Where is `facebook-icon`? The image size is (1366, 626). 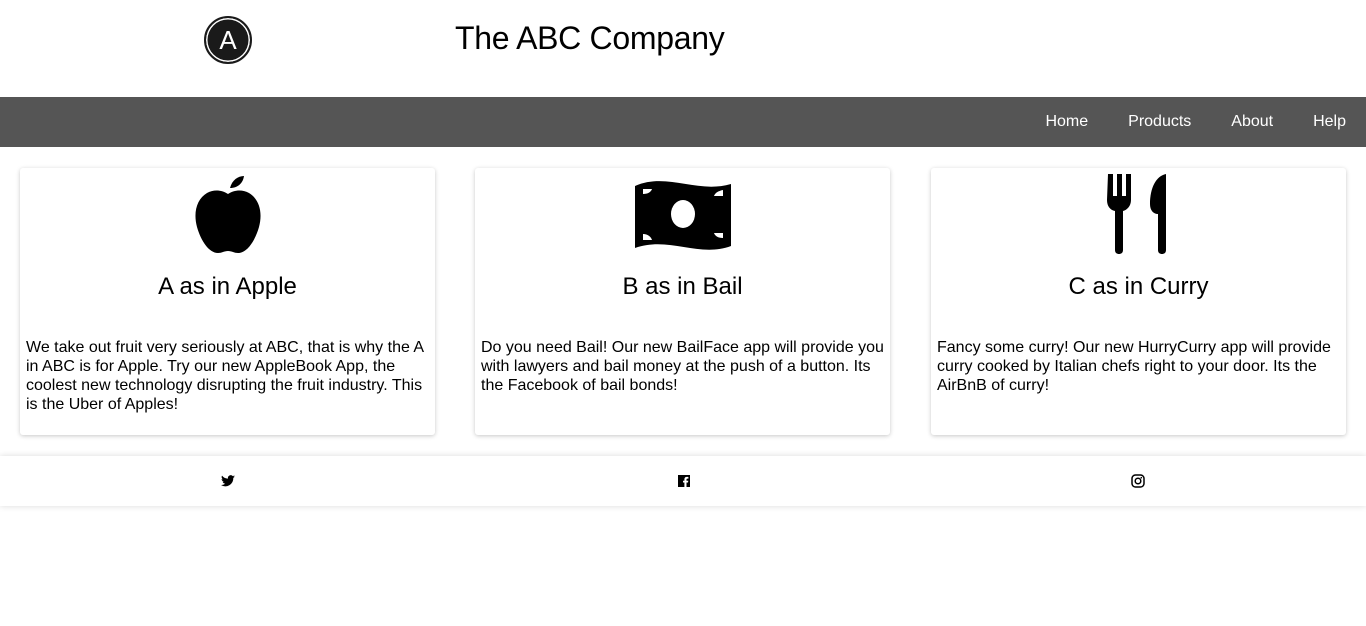 facebook-icon is located at coordinates (684, 481).